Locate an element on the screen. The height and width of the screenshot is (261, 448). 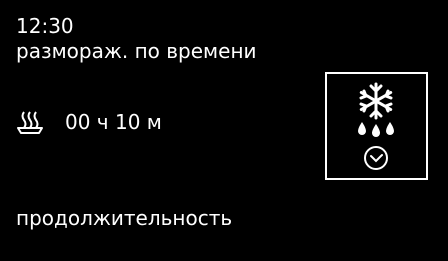
duration-setting: 00 ч 10 м is located at coordinates (88, 122).